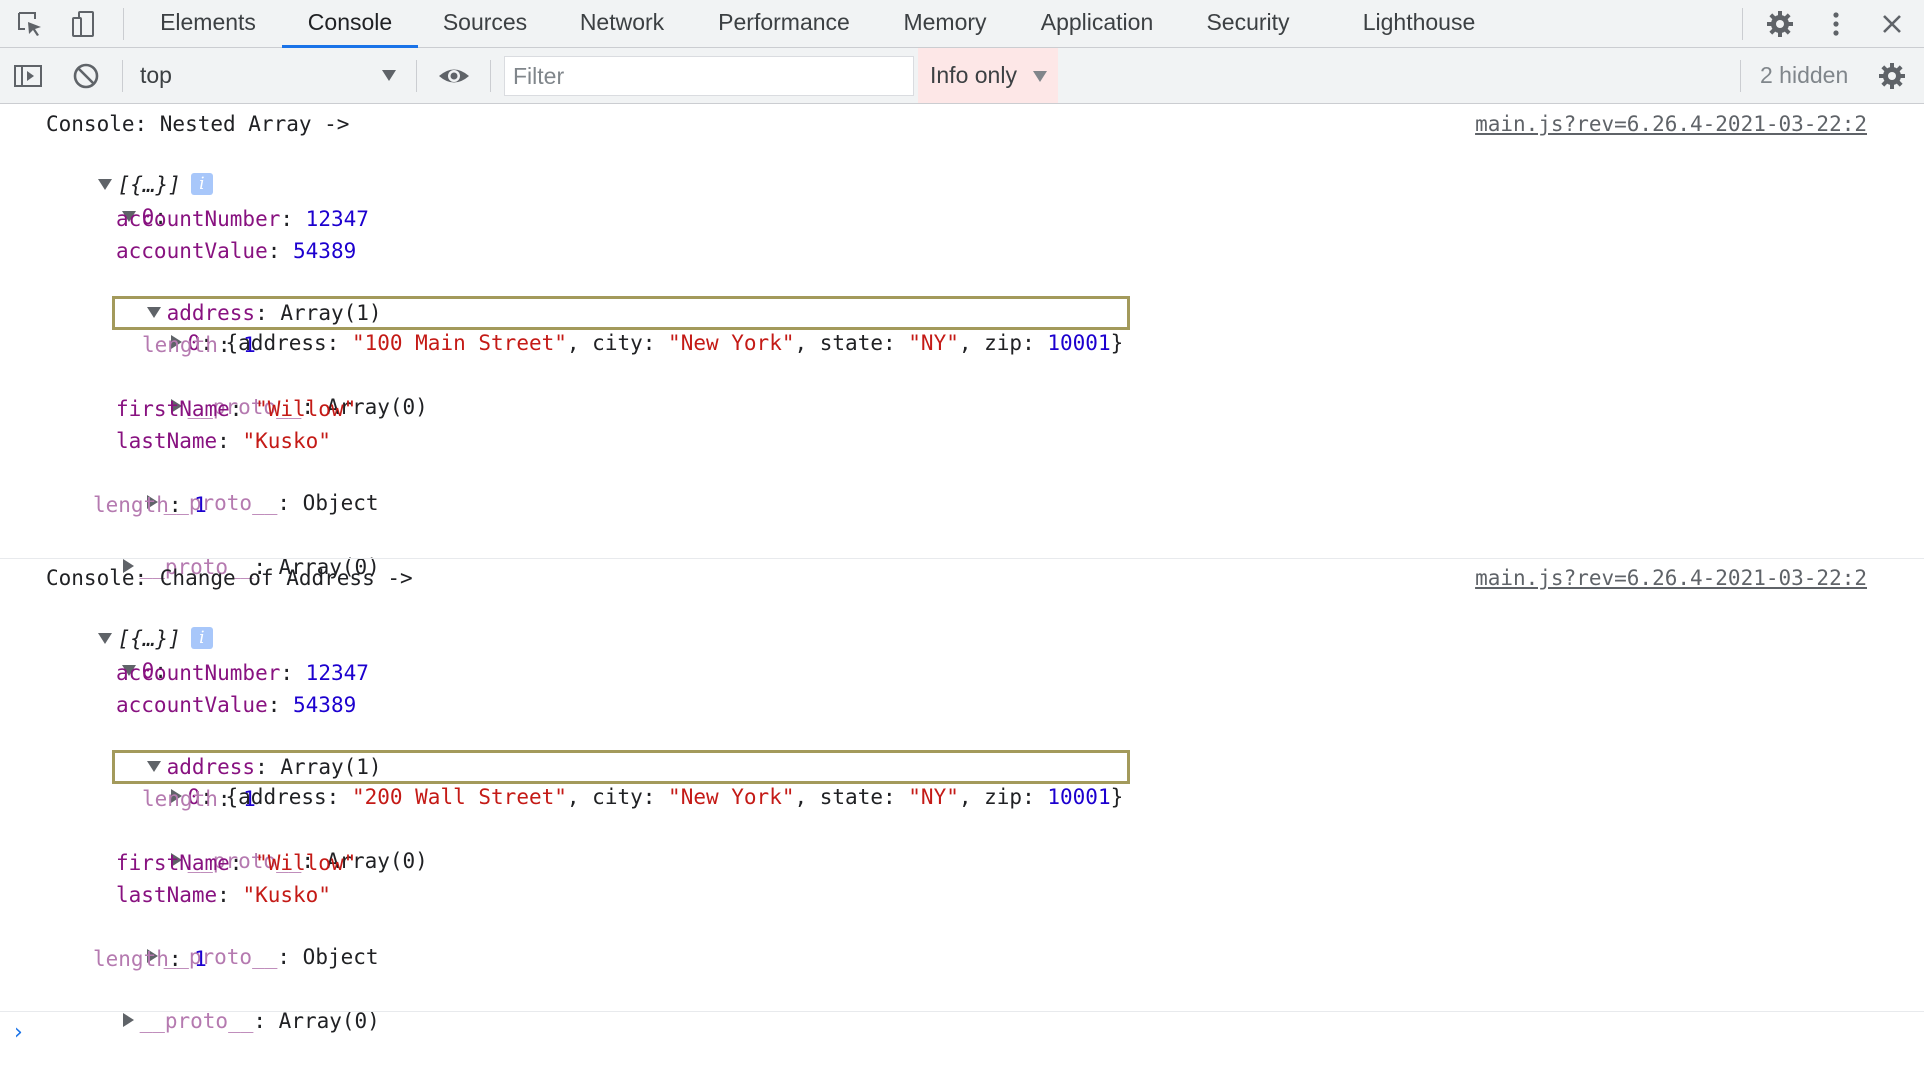  I want to click on hidden-messages-count: 2 hidden, so click(1804, 75).